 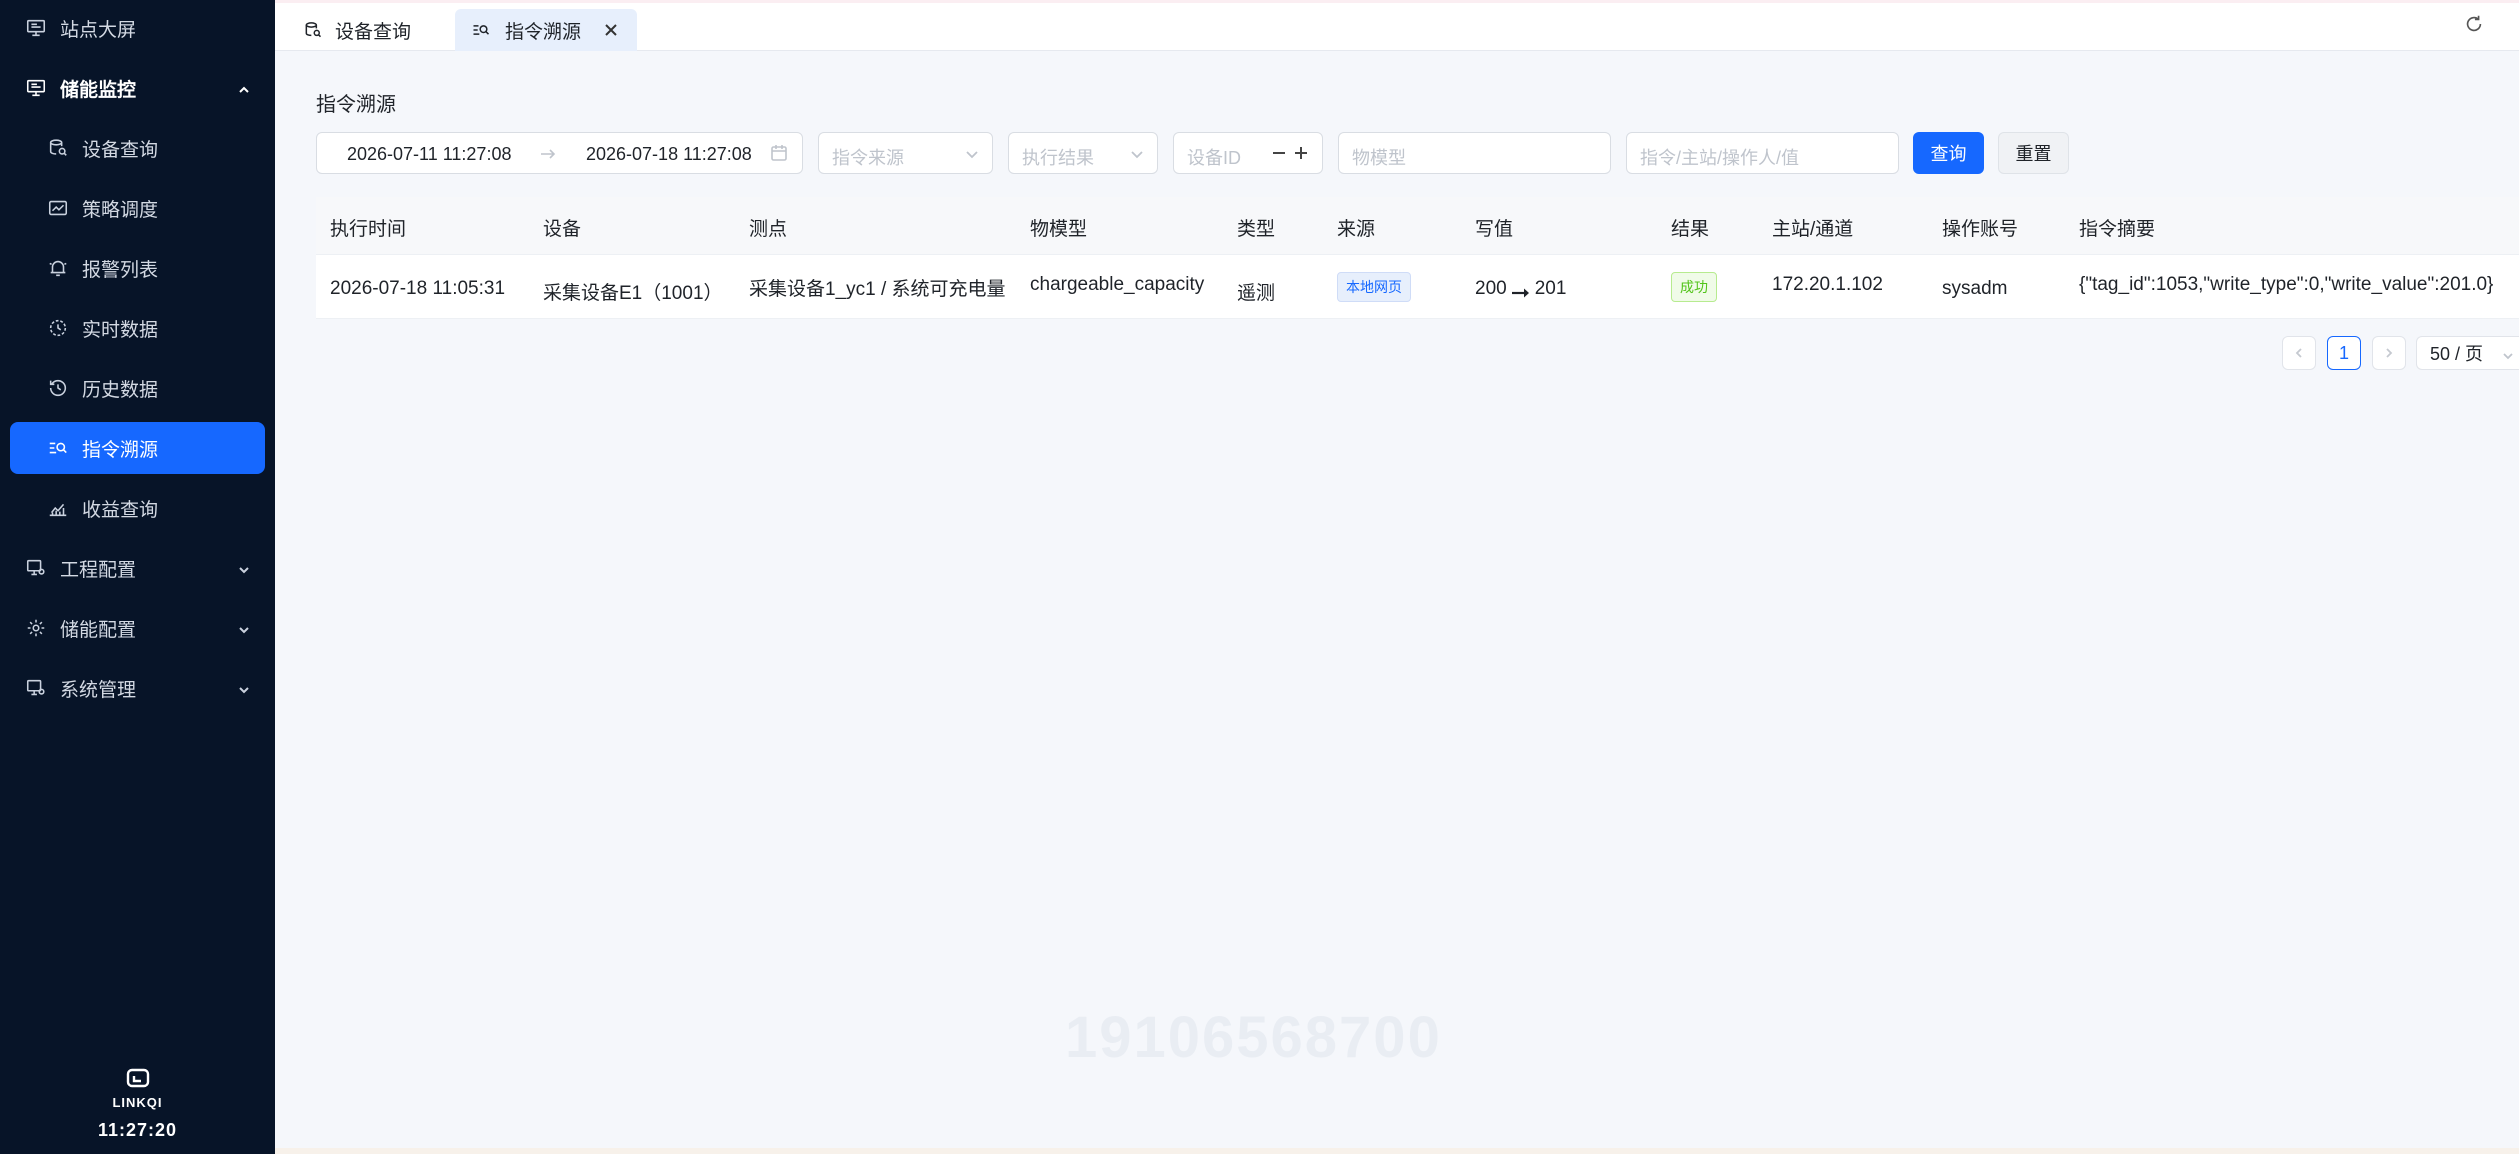 What do you see at coordinates (58, 148) in the screenshot?
I see `database-search-icon` at bounding box center [58, 148].